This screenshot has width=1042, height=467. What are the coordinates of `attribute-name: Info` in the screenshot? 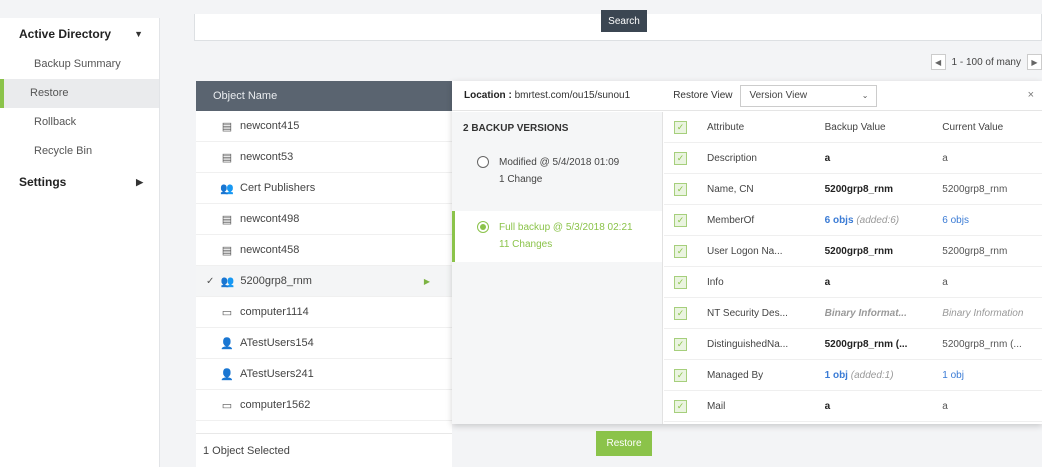 It's located at (715, 282).